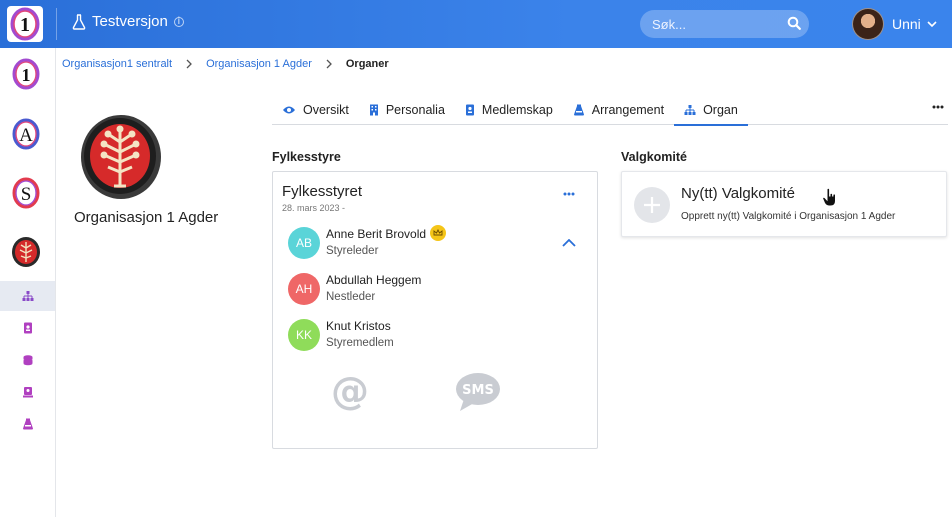  I want to click on tab-arrangement: Arrangement, so click(618, 110).